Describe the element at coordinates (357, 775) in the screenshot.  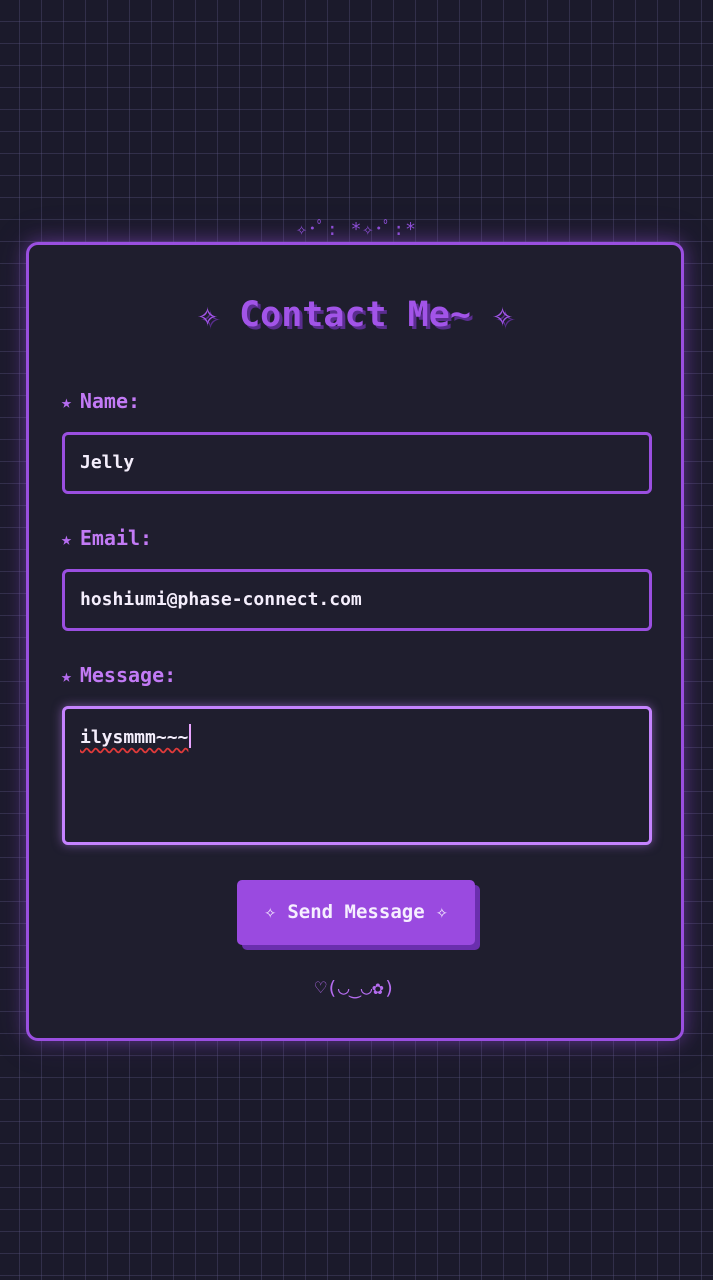
I see `message-textarea: ilysmmm~~~` at that location.